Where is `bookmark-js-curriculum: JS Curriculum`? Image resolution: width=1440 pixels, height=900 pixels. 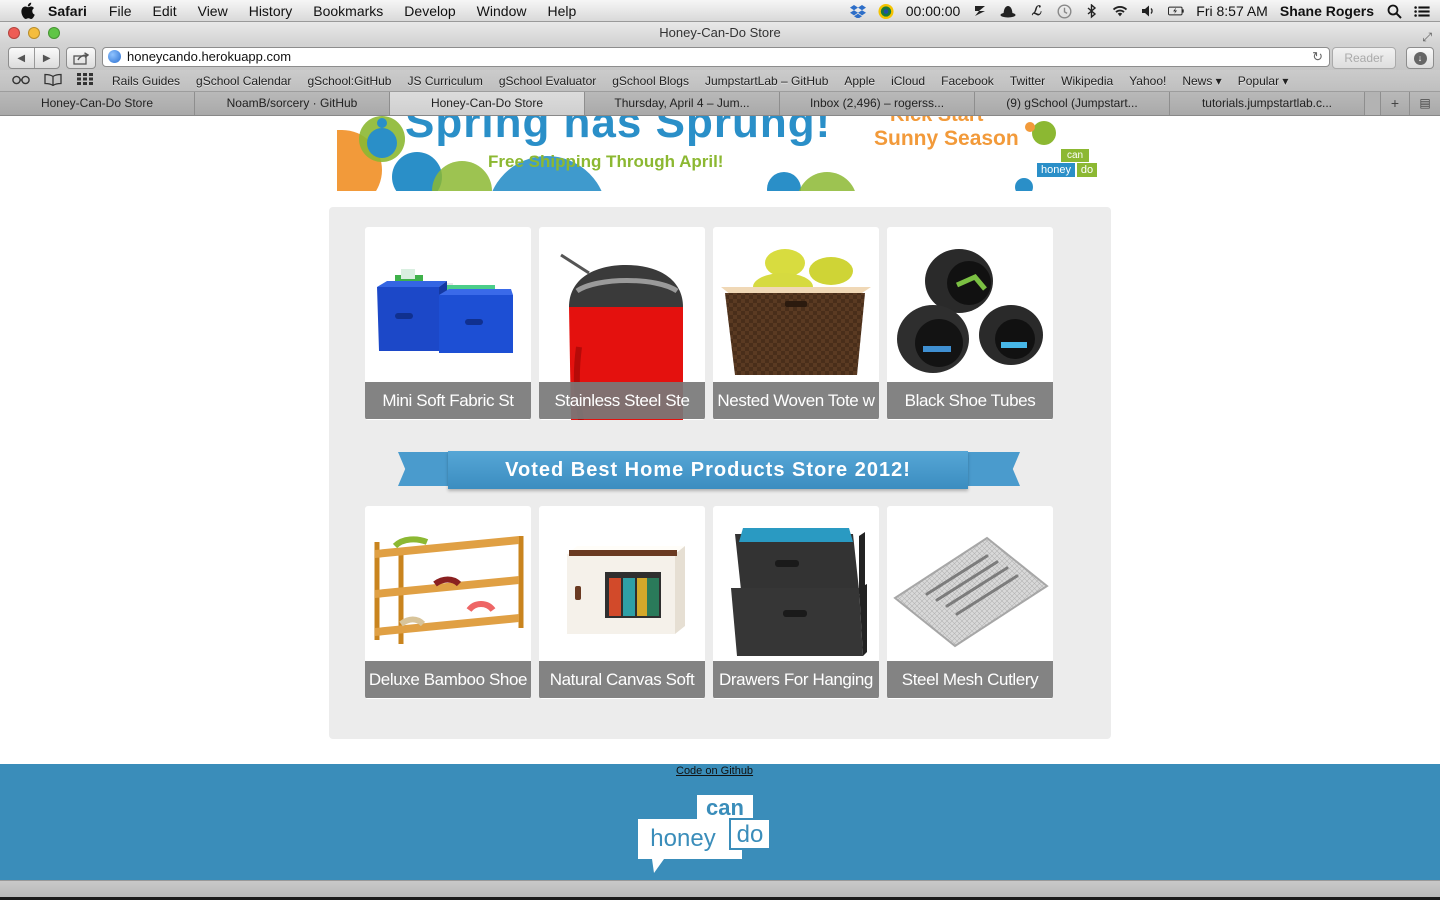 bookmark-js-curriculum: JS Curriculum is located at coordinates (444, 81).